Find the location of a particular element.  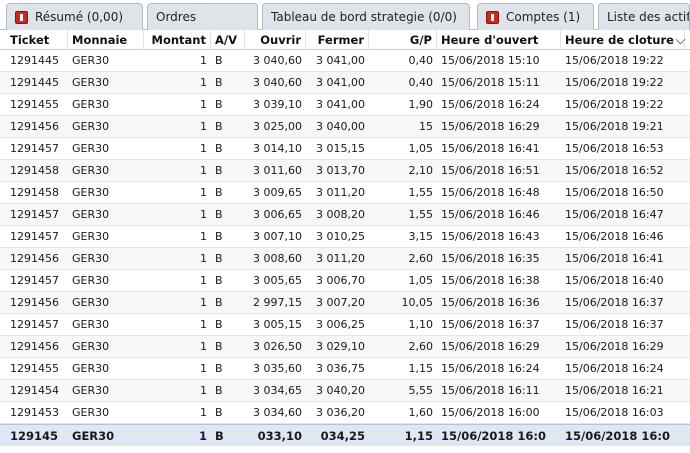

cell-gp: 15 is located at coordinates (426, 126).